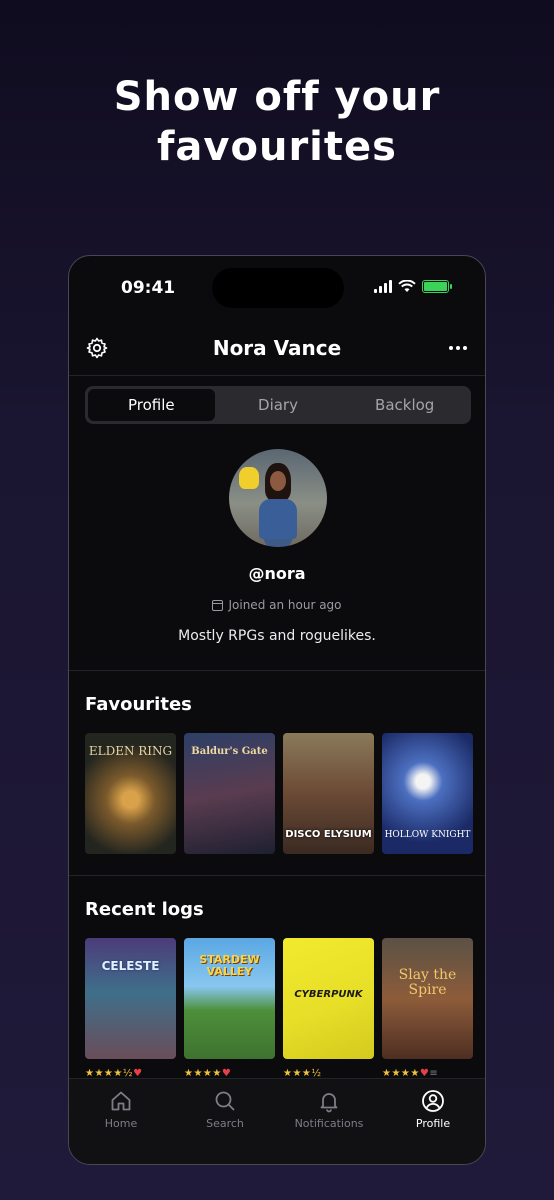 This screenshot has width=554, height=1200. I want to click on tabbar-label: Notifications, so click(329, 1123).